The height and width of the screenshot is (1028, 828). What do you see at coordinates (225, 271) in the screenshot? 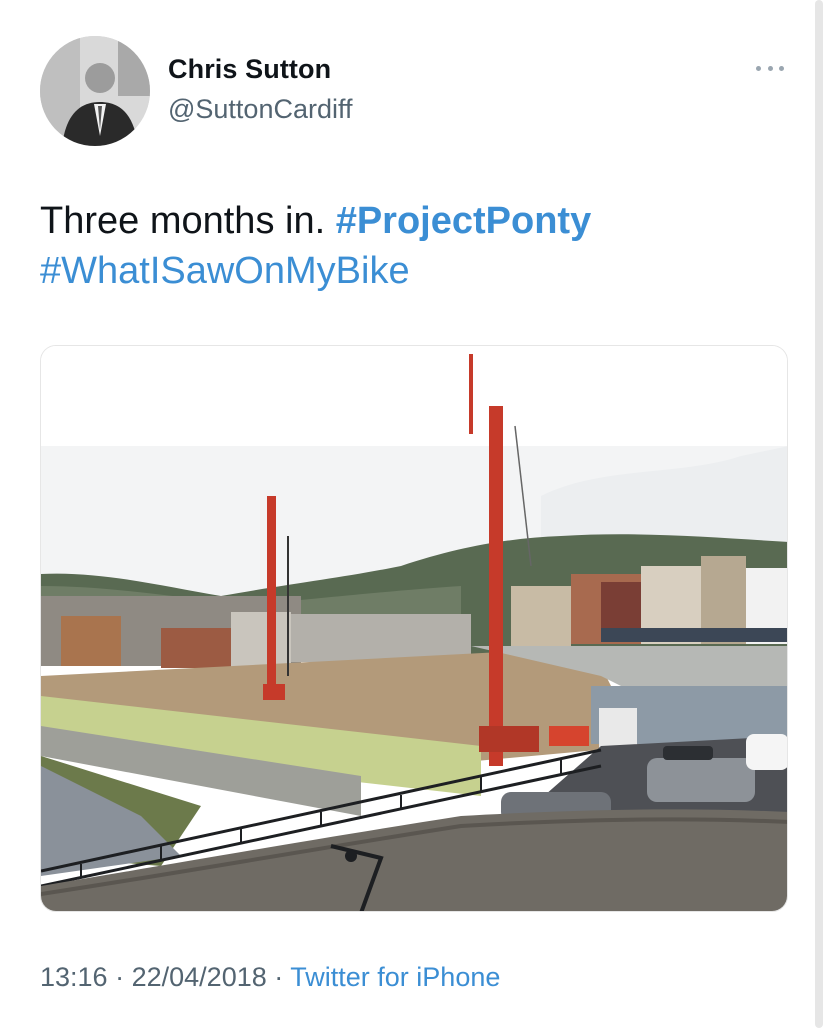
I see `hashtag-link: #WhatISawOnMyBike` at bounding box center [225, 271].